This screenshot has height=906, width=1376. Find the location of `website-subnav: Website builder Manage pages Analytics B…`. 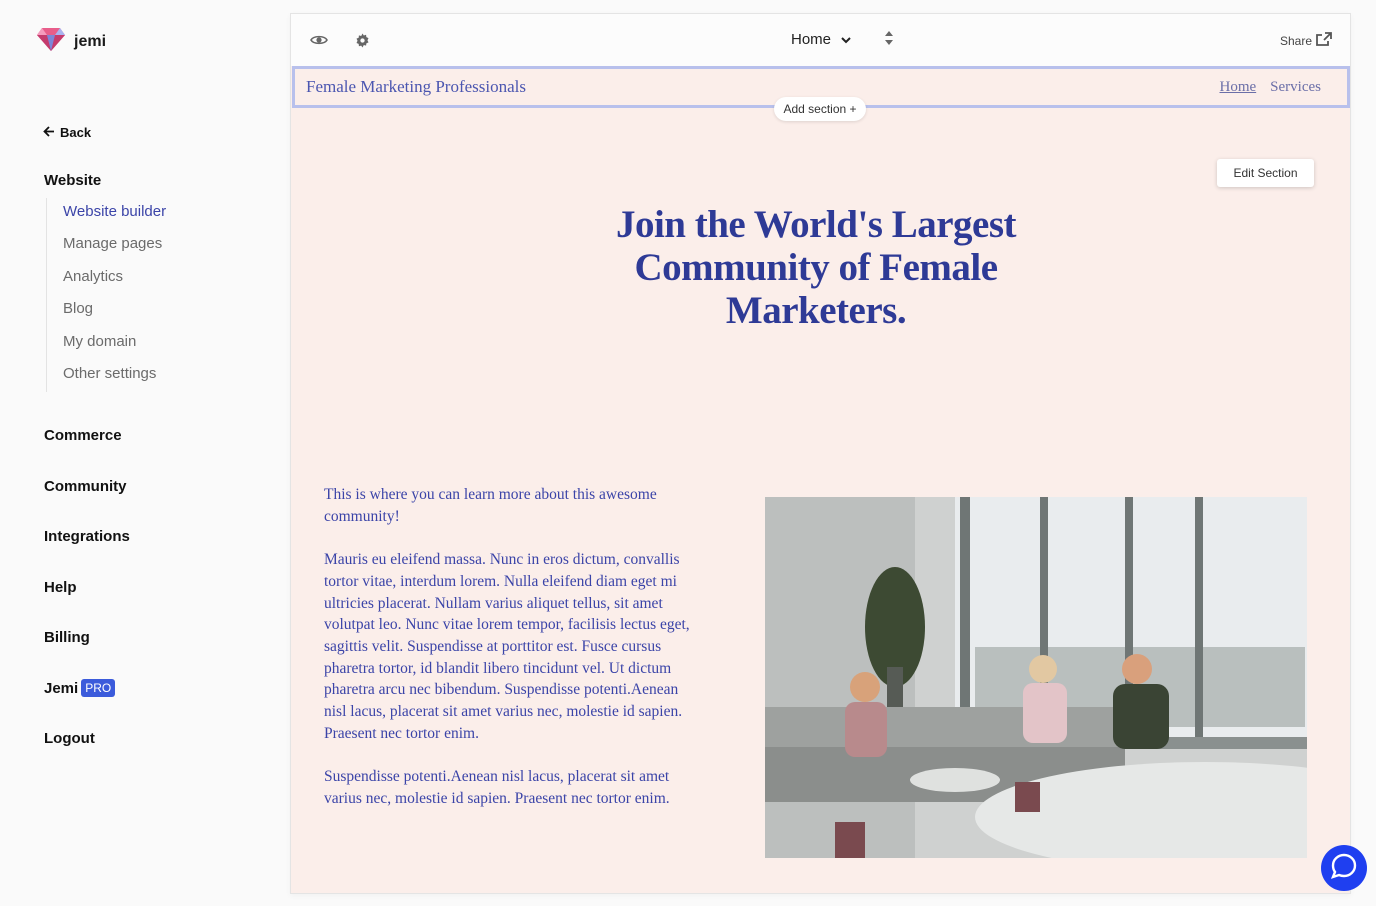

website-subnav: Website builder Manage pages Analytics B… is located at coordinates (106, 295).